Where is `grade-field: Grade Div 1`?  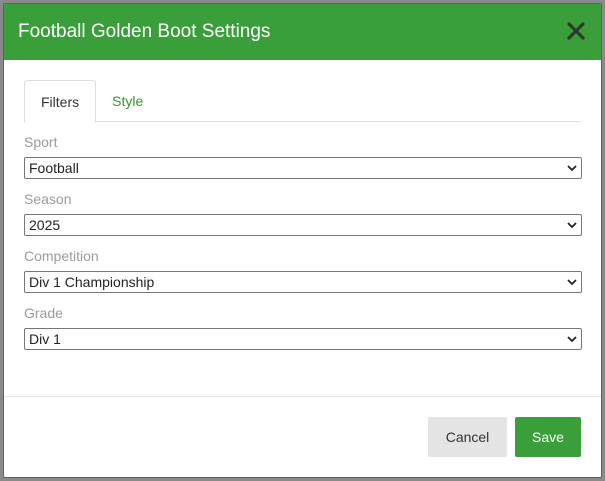
grade-field: Grade Div 1 is located at coordinates (303, 327).